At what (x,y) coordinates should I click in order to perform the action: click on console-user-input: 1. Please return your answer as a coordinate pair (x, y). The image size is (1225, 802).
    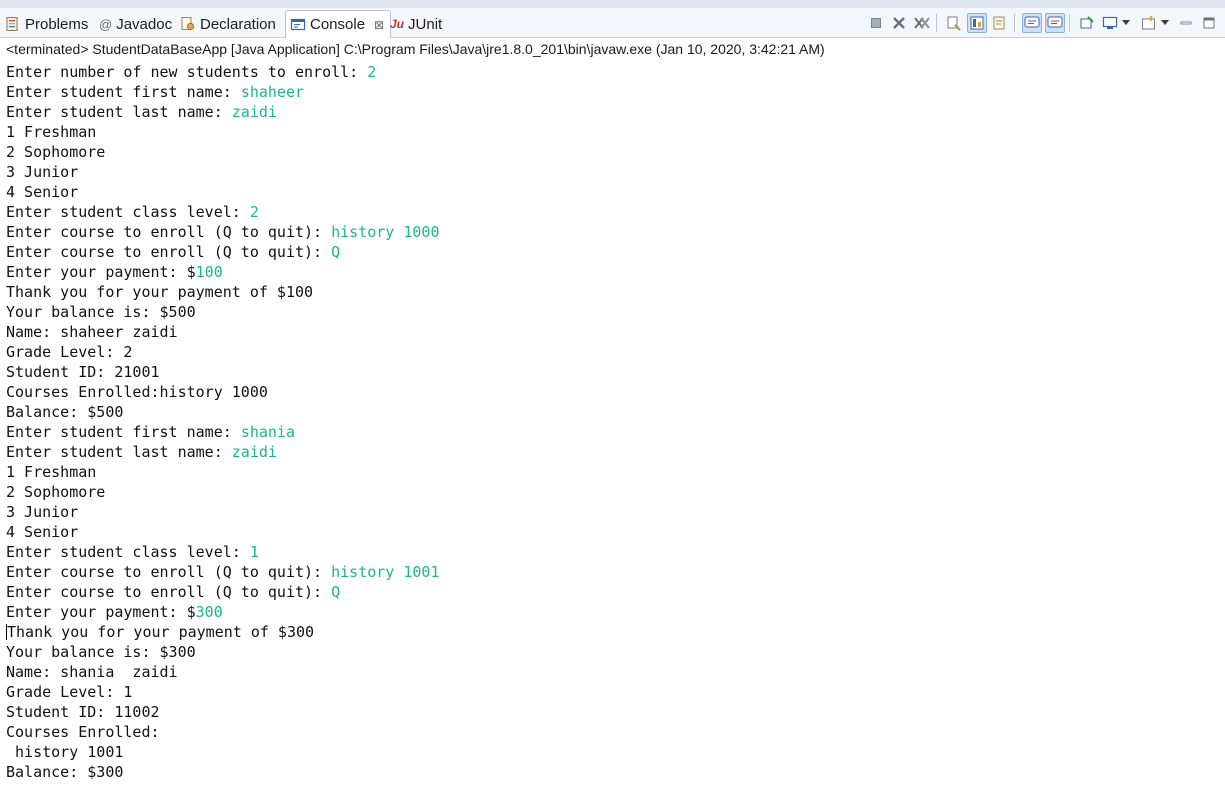
    Looking at the image, I should click on (254, 552).